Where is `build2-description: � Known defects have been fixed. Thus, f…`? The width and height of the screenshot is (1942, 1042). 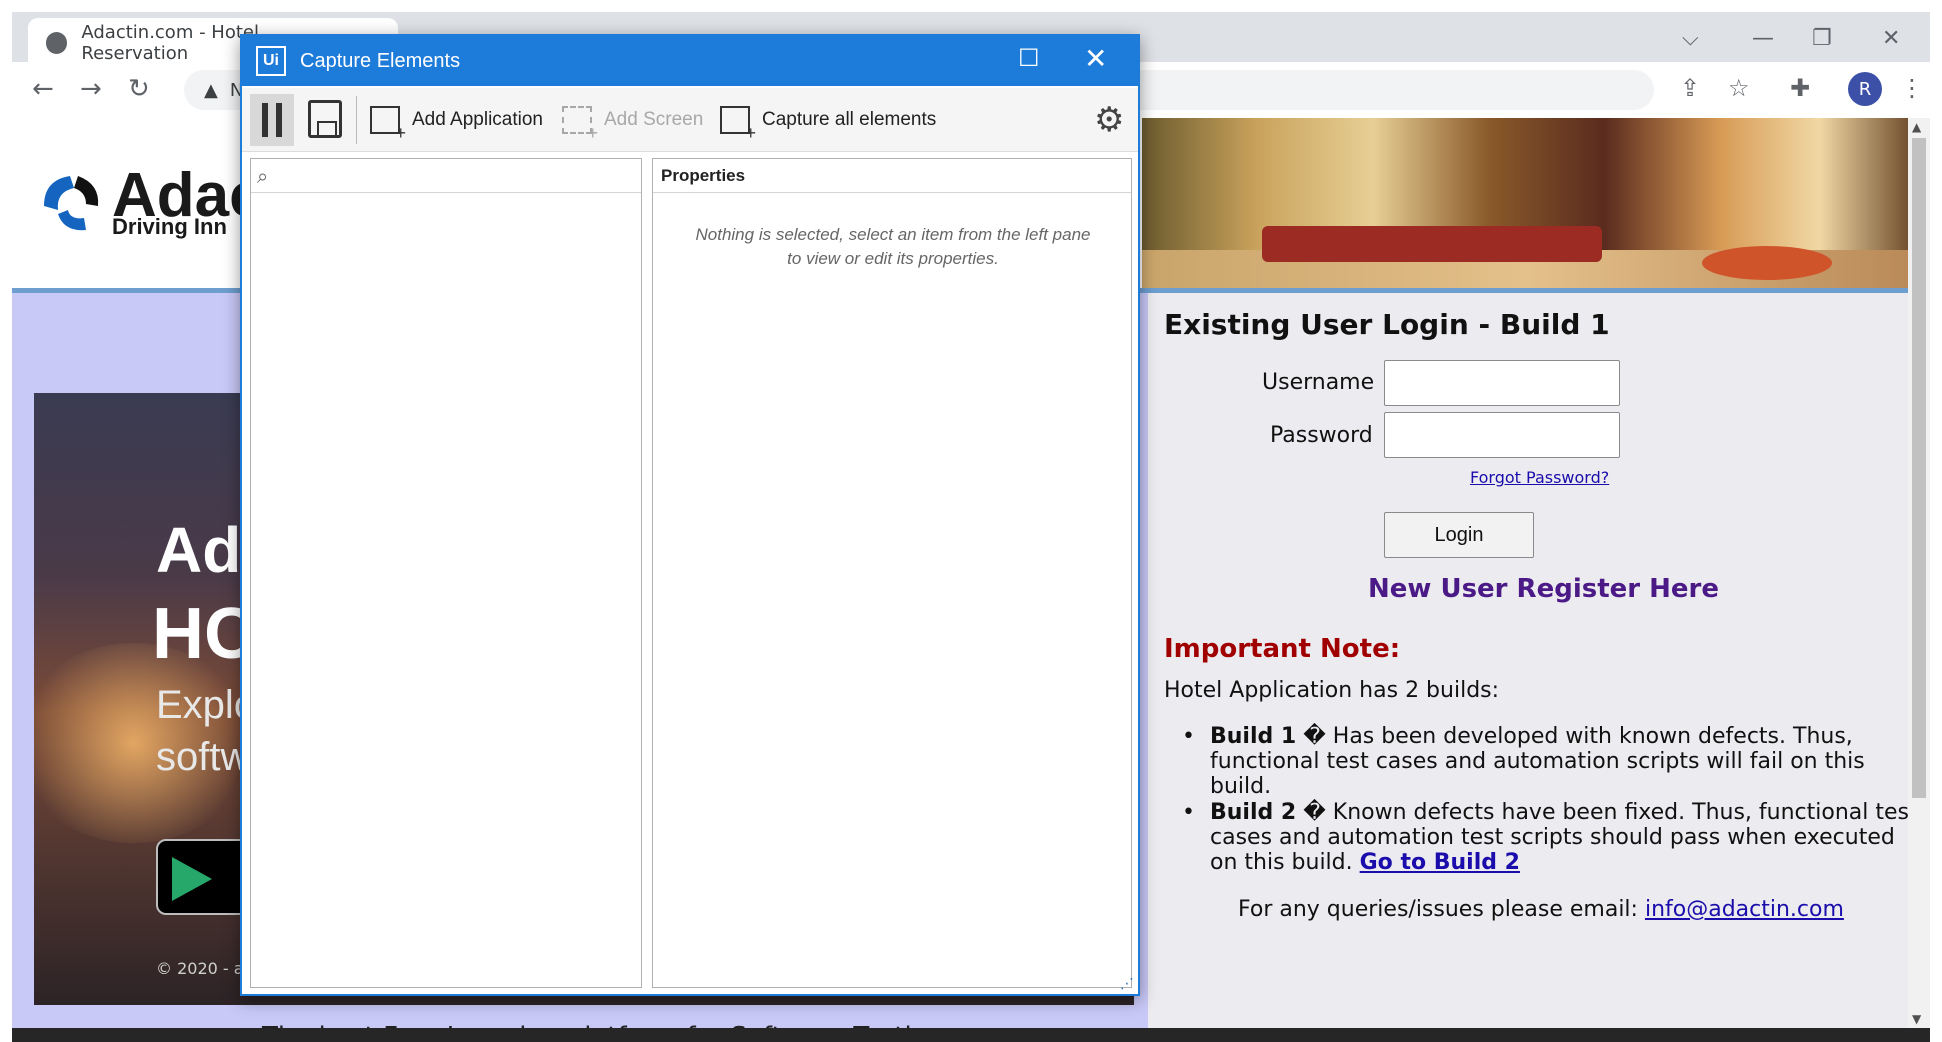
build2-description: � Known defects have been fixed. Thus, f… is located at coordinates (1564, 837).